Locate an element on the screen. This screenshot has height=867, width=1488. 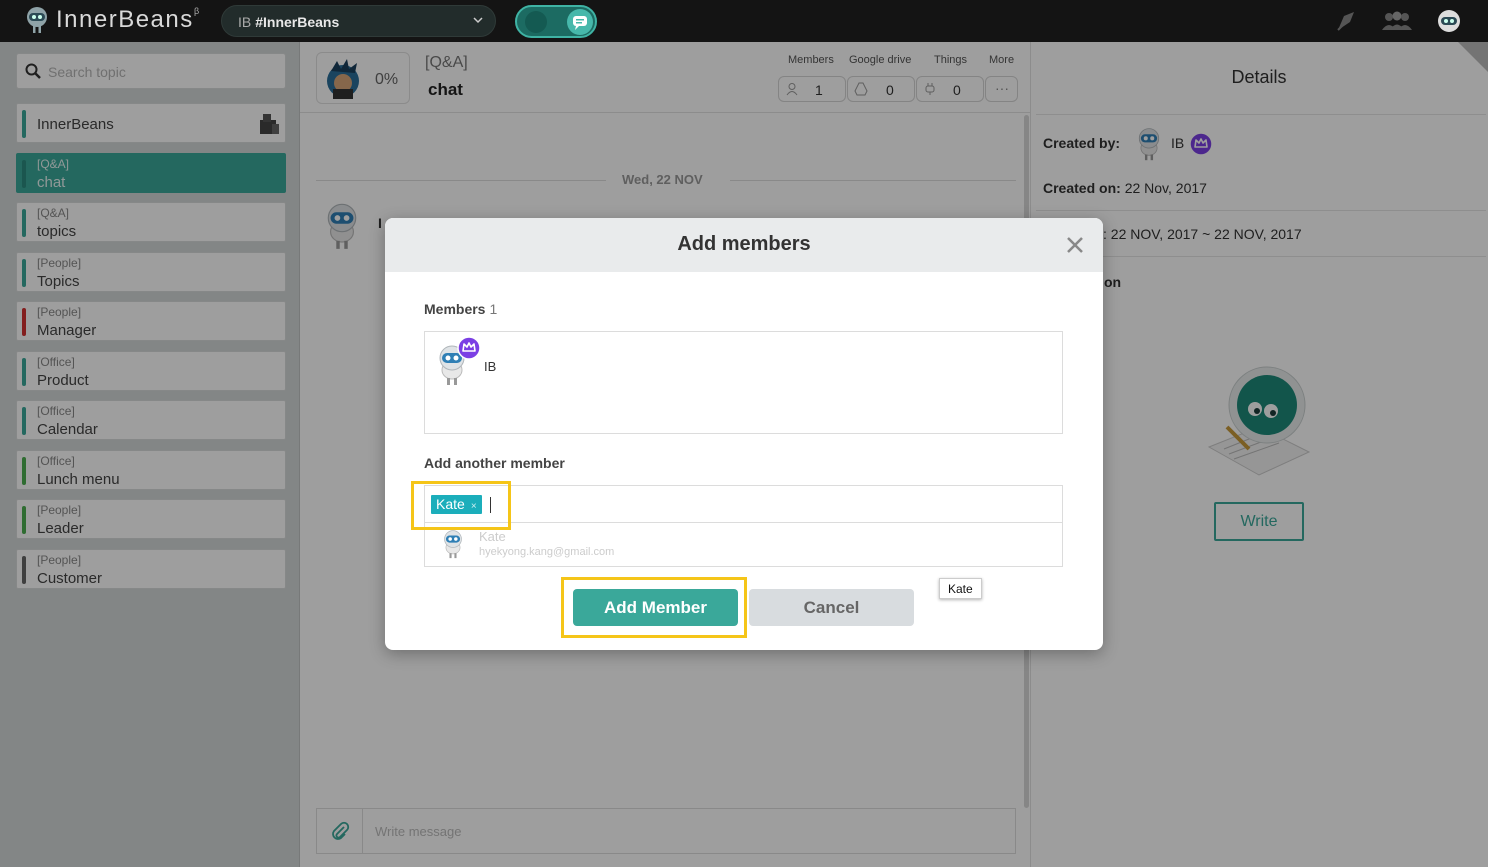
member-name: IB is located at coordinates (490, 366).